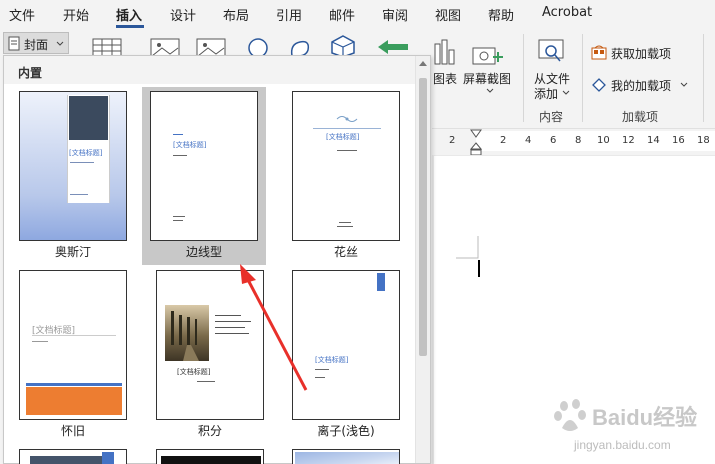 Image resolution: width=715 pixels, height=464 pixels. Describe the element at coordinates (479, 268) in the screenshot. I see `text-cursor` at that location.